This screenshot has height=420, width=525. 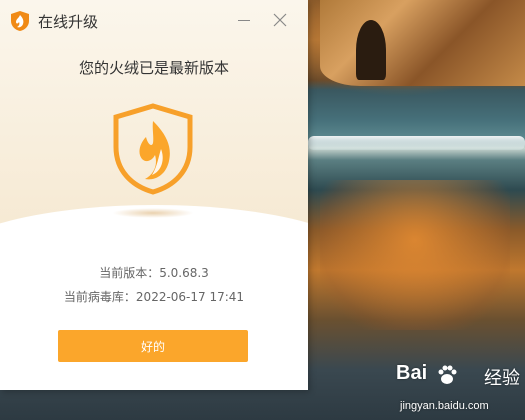 What do you see at coordinates (447, 375) in the screenshot?
I see `paw-icon` at bounding box center [447, 375].